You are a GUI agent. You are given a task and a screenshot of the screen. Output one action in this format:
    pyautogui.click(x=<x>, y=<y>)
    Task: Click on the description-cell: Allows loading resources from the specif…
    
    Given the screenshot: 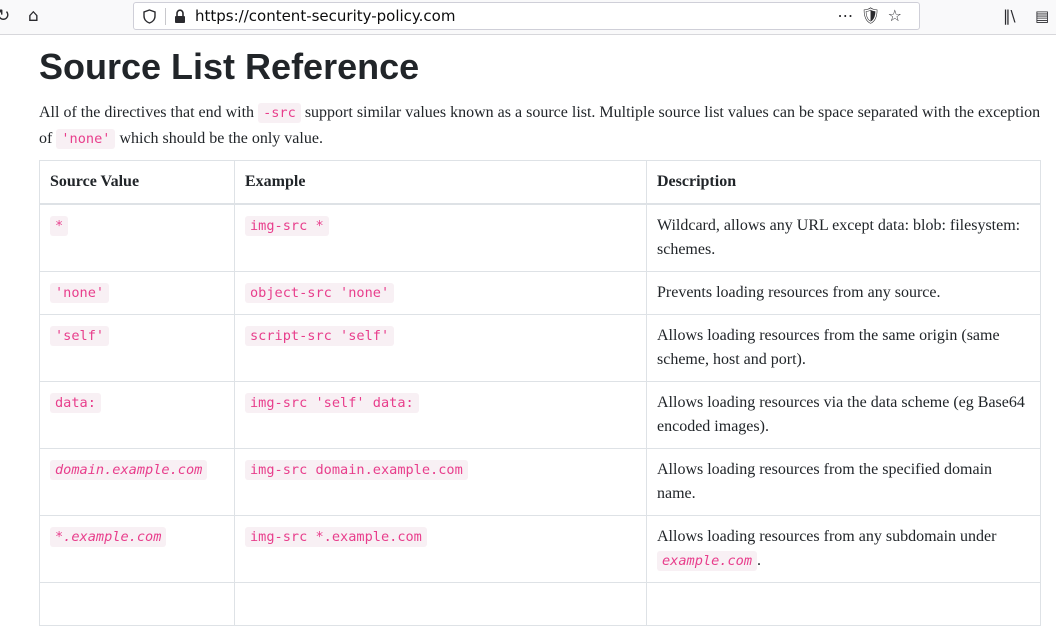 What is the action you would take?
    pyautogui.click(x=843, y=482)
    